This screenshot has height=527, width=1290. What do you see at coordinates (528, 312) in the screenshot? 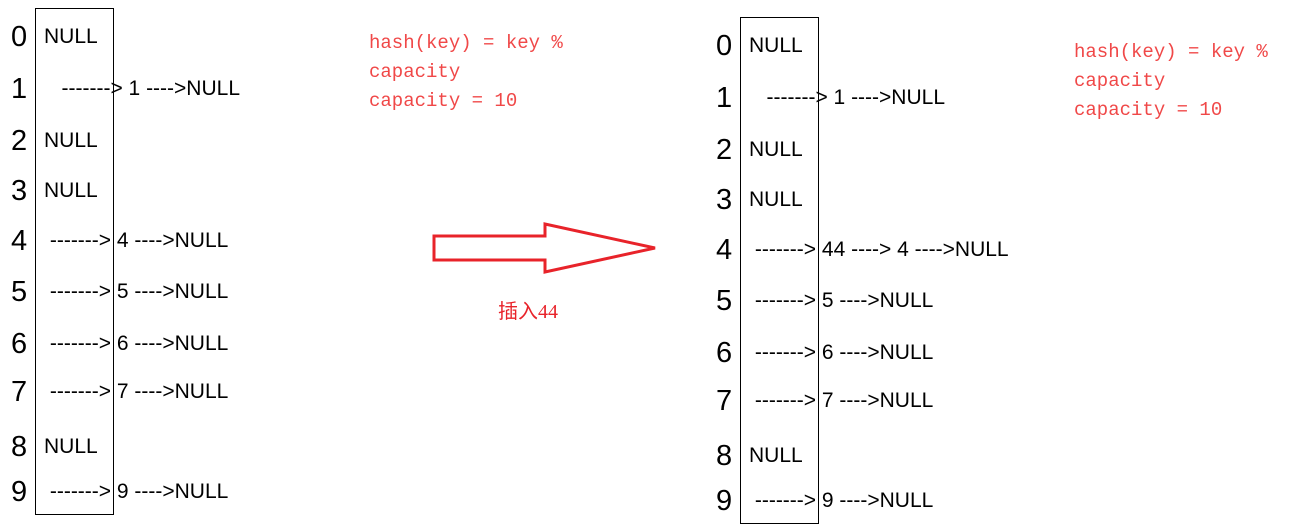
I see `insert-label: 插入44` at bounding box center [528, 312].